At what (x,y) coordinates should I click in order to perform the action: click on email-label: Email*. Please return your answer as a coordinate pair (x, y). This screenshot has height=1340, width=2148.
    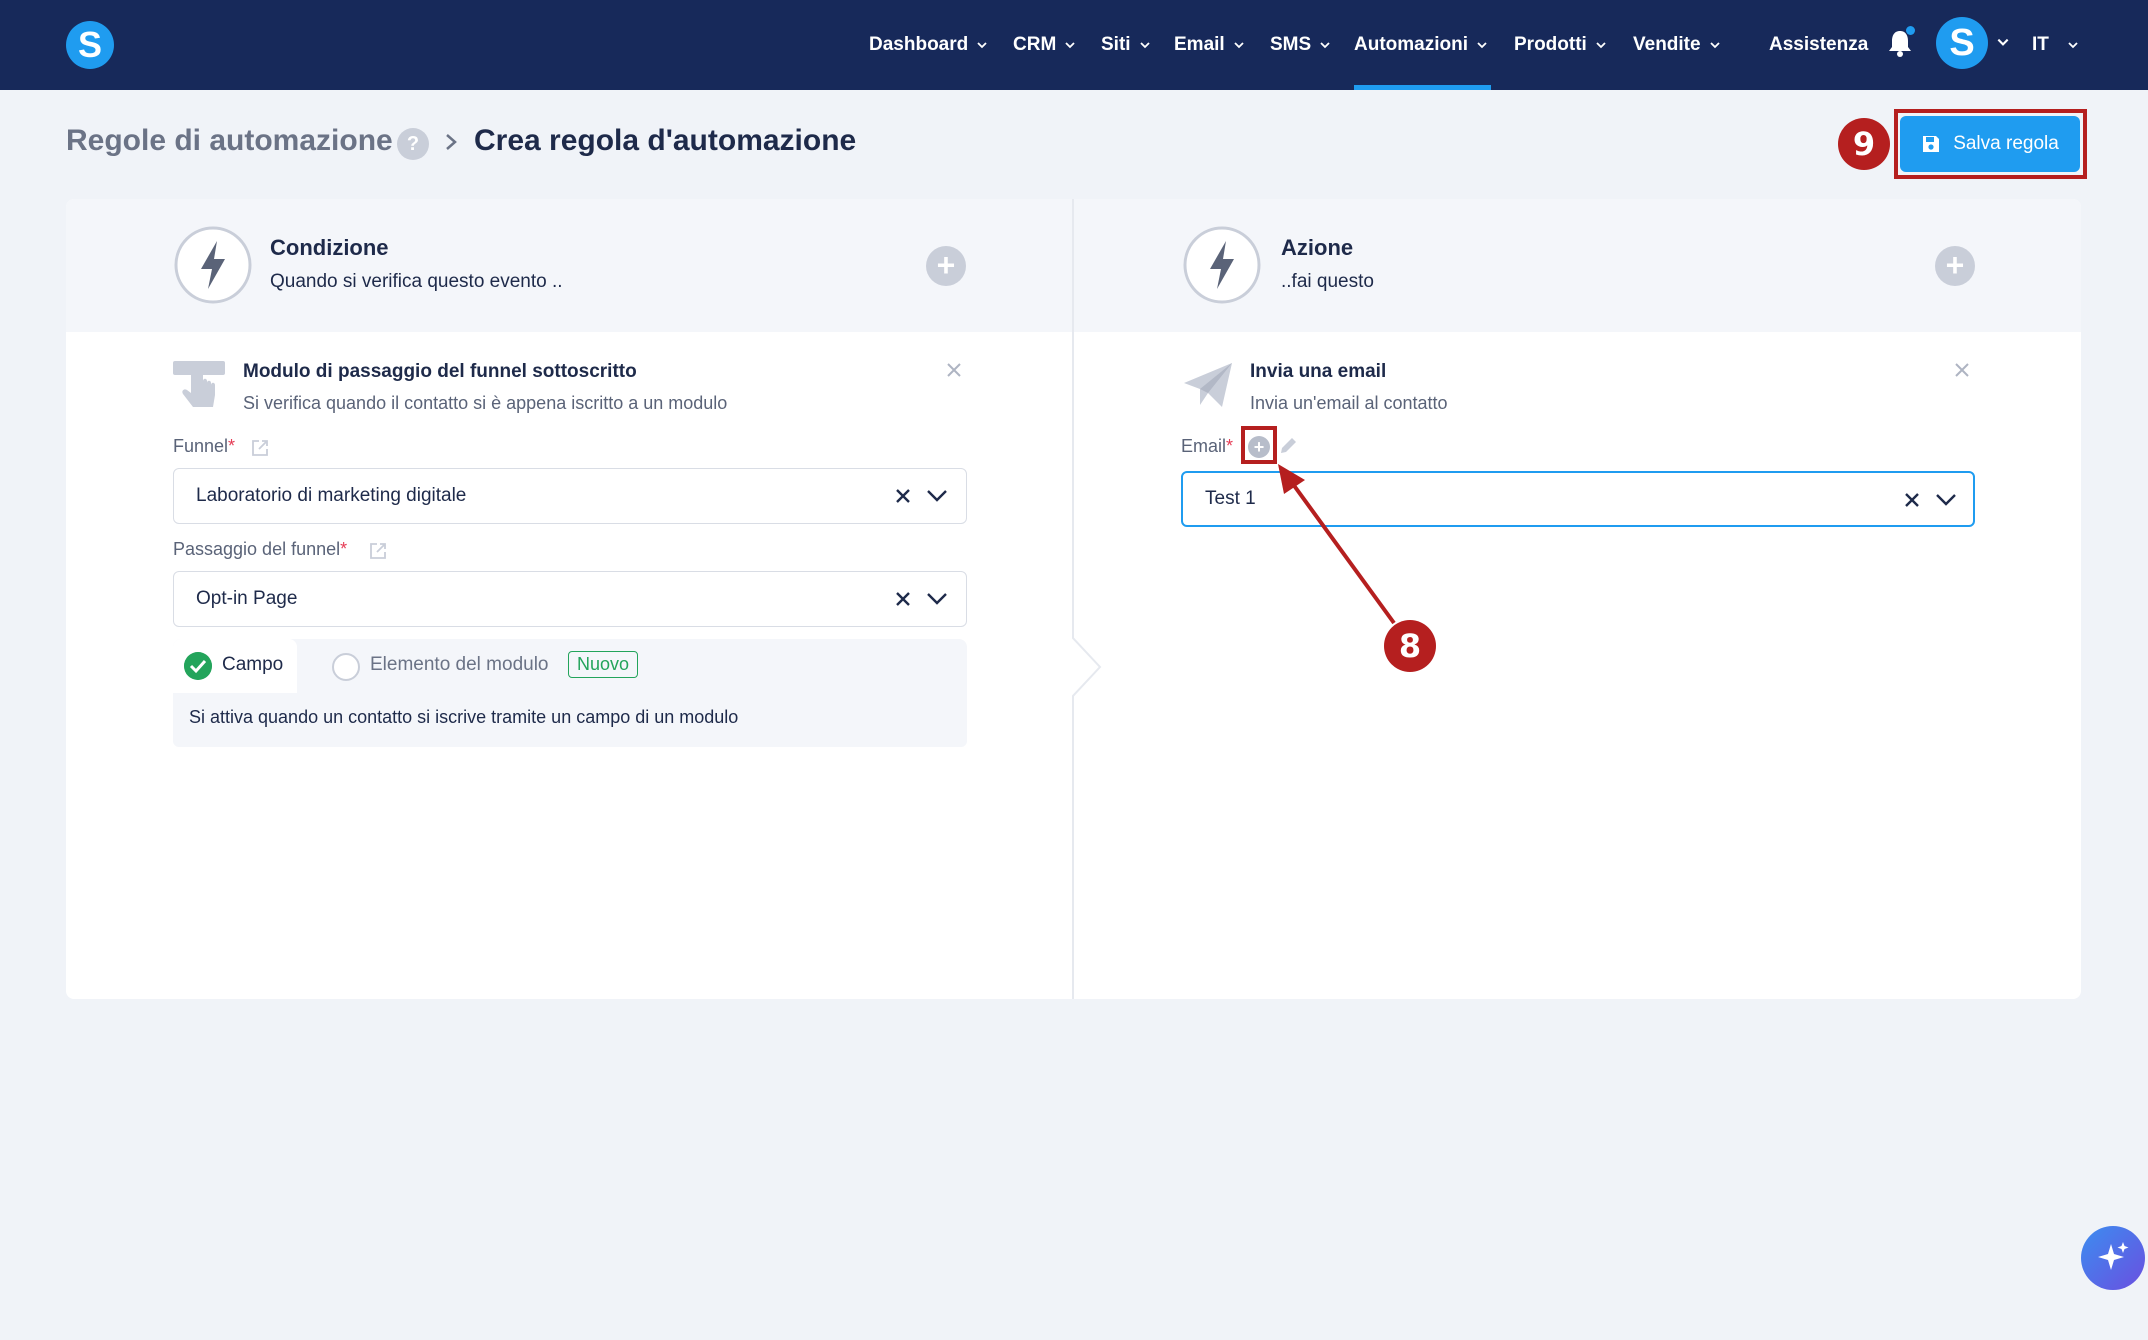
    Looking at the image, I should click on (1207, 446).